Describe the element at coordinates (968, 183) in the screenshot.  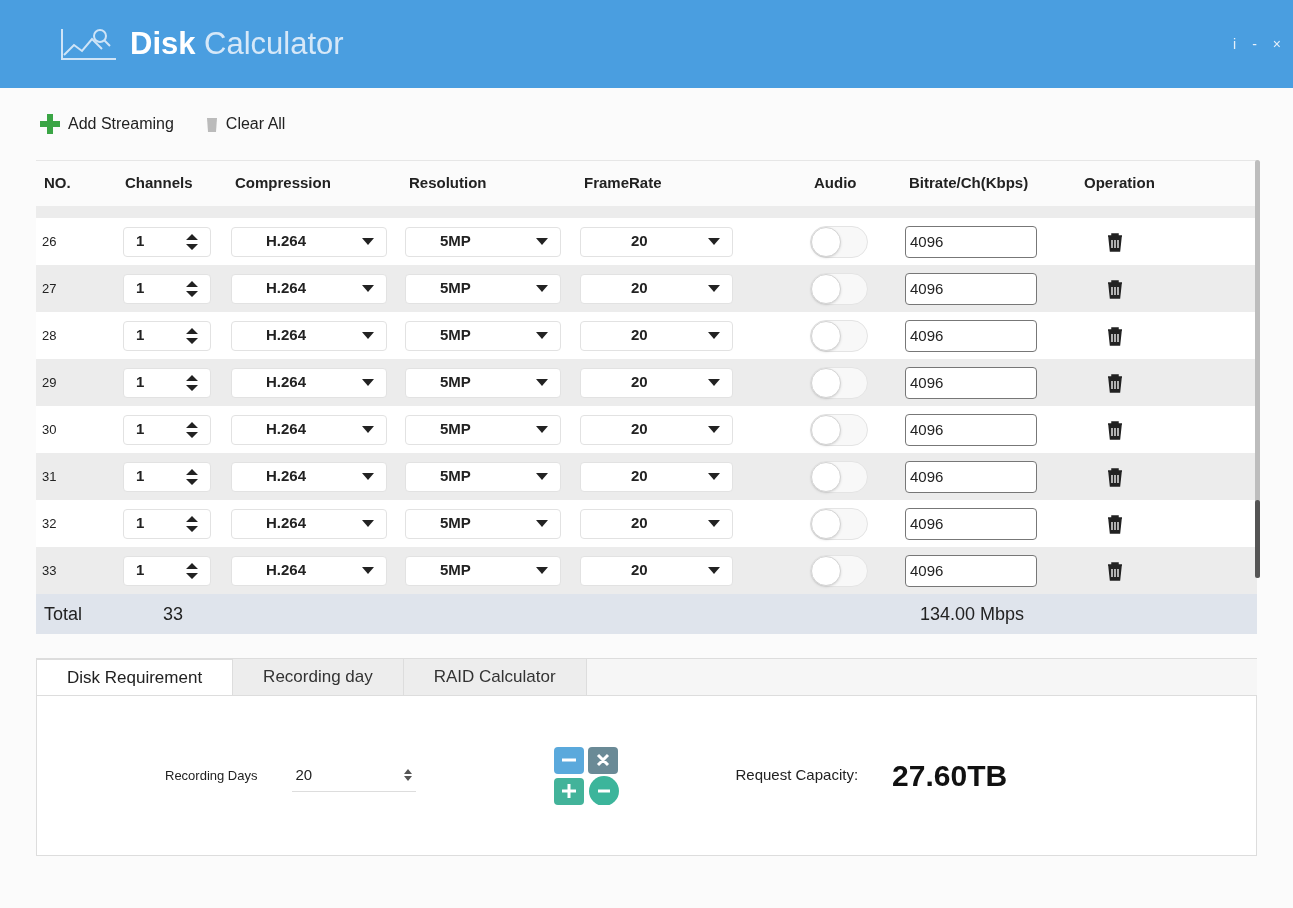
I see `column-header: Bitrate/Ch(Kbps)` at that location.